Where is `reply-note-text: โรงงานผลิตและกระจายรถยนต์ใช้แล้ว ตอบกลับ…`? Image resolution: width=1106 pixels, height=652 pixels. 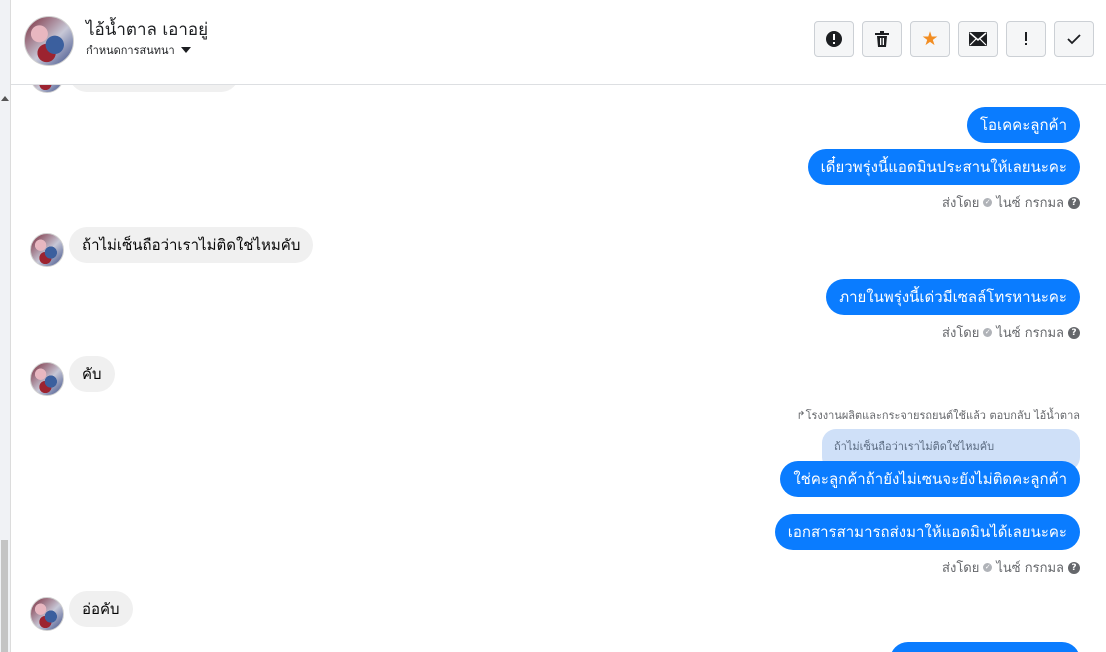 reply-note-text: โรงงานผลิตและกระจายรถยนต์ใช้แล้ว ตอบกลับ… is located at coordinates (942, 415).